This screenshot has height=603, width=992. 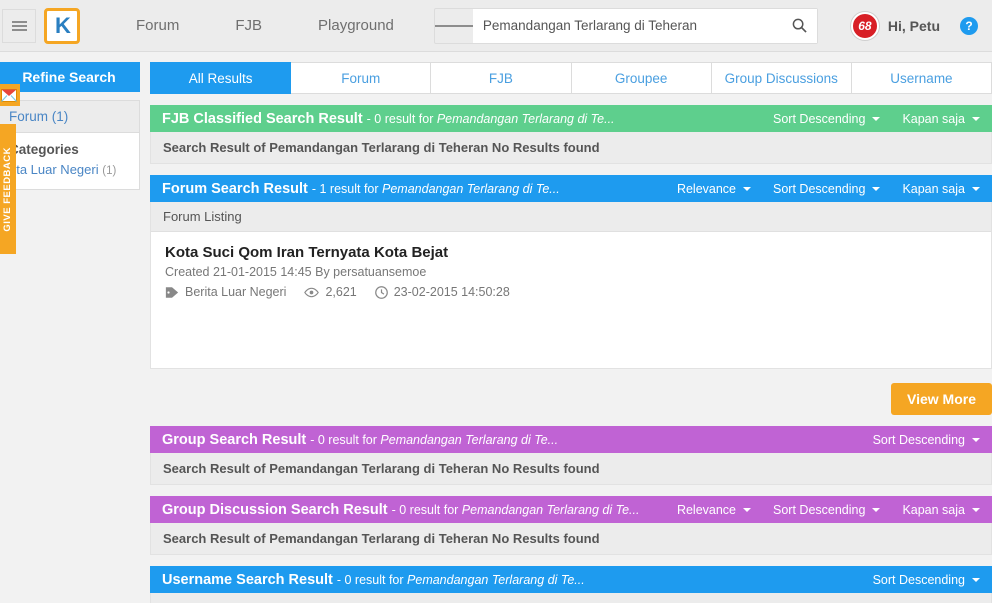 I want to click on group-sort-dropdown: Sort Descending, so click(x=926, y=440).